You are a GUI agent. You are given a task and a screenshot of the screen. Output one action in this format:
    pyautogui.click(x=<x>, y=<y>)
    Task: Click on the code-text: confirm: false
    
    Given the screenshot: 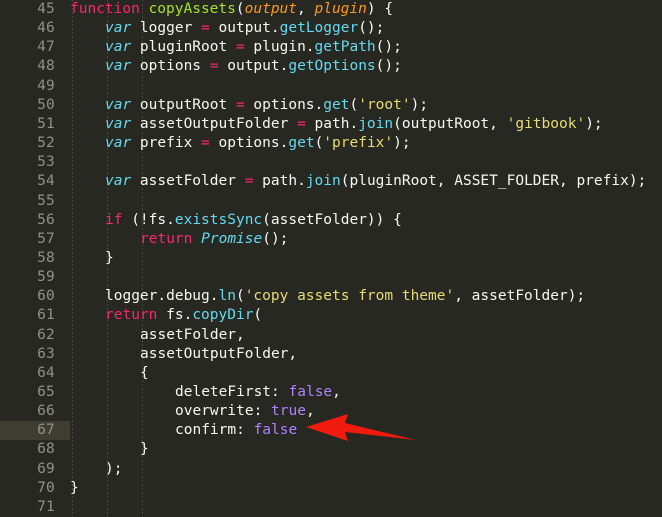 What is the action you would take?
    pyautogui.click(x=183, y=430)
    